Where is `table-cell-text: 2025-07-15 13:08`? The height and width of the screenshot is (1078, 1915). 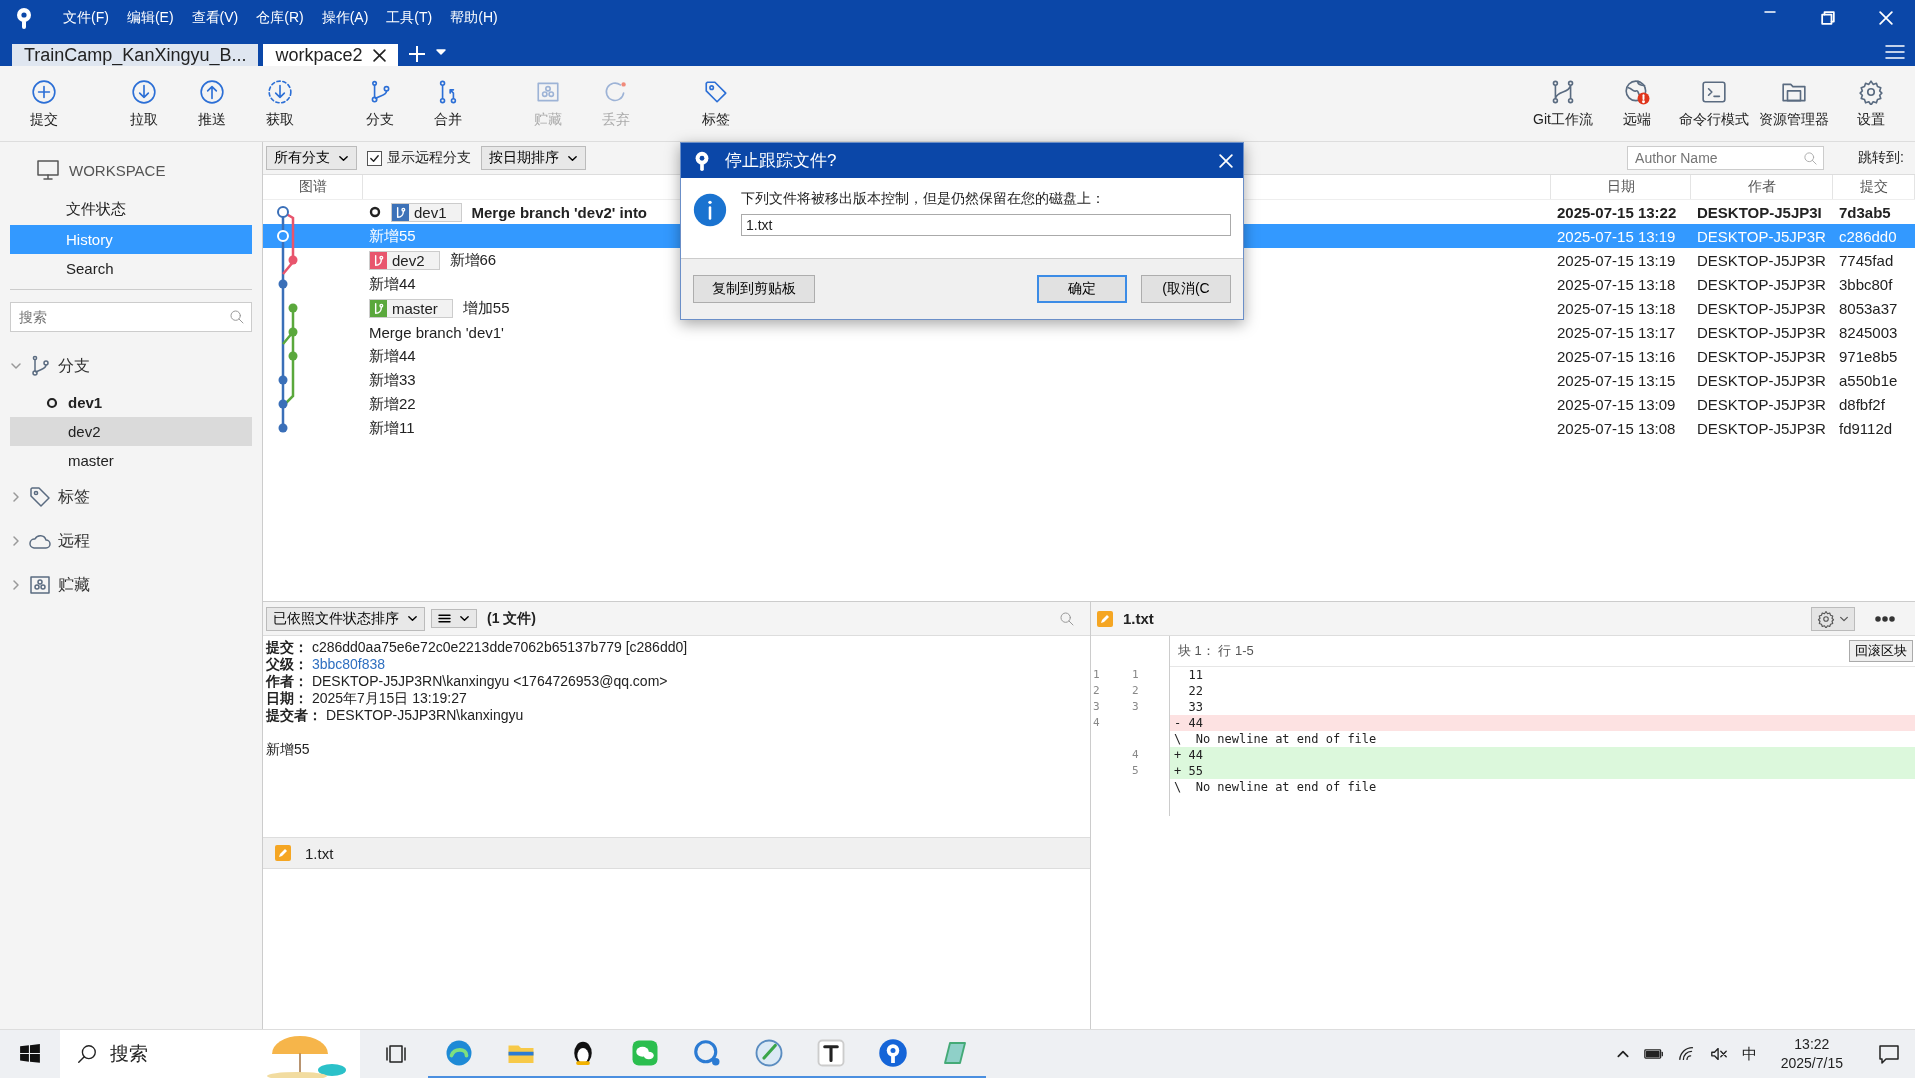 table-cell-text: 2025-07-15 13:08 is located at coordinates (1616, 428).